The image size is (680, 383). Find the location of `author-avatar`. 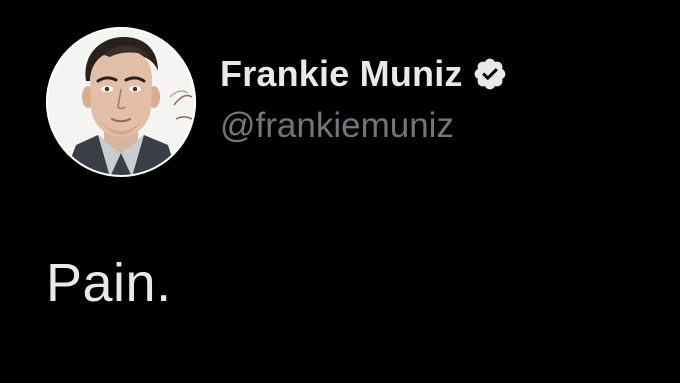

author-avatar is located at coordinates (121, 102).